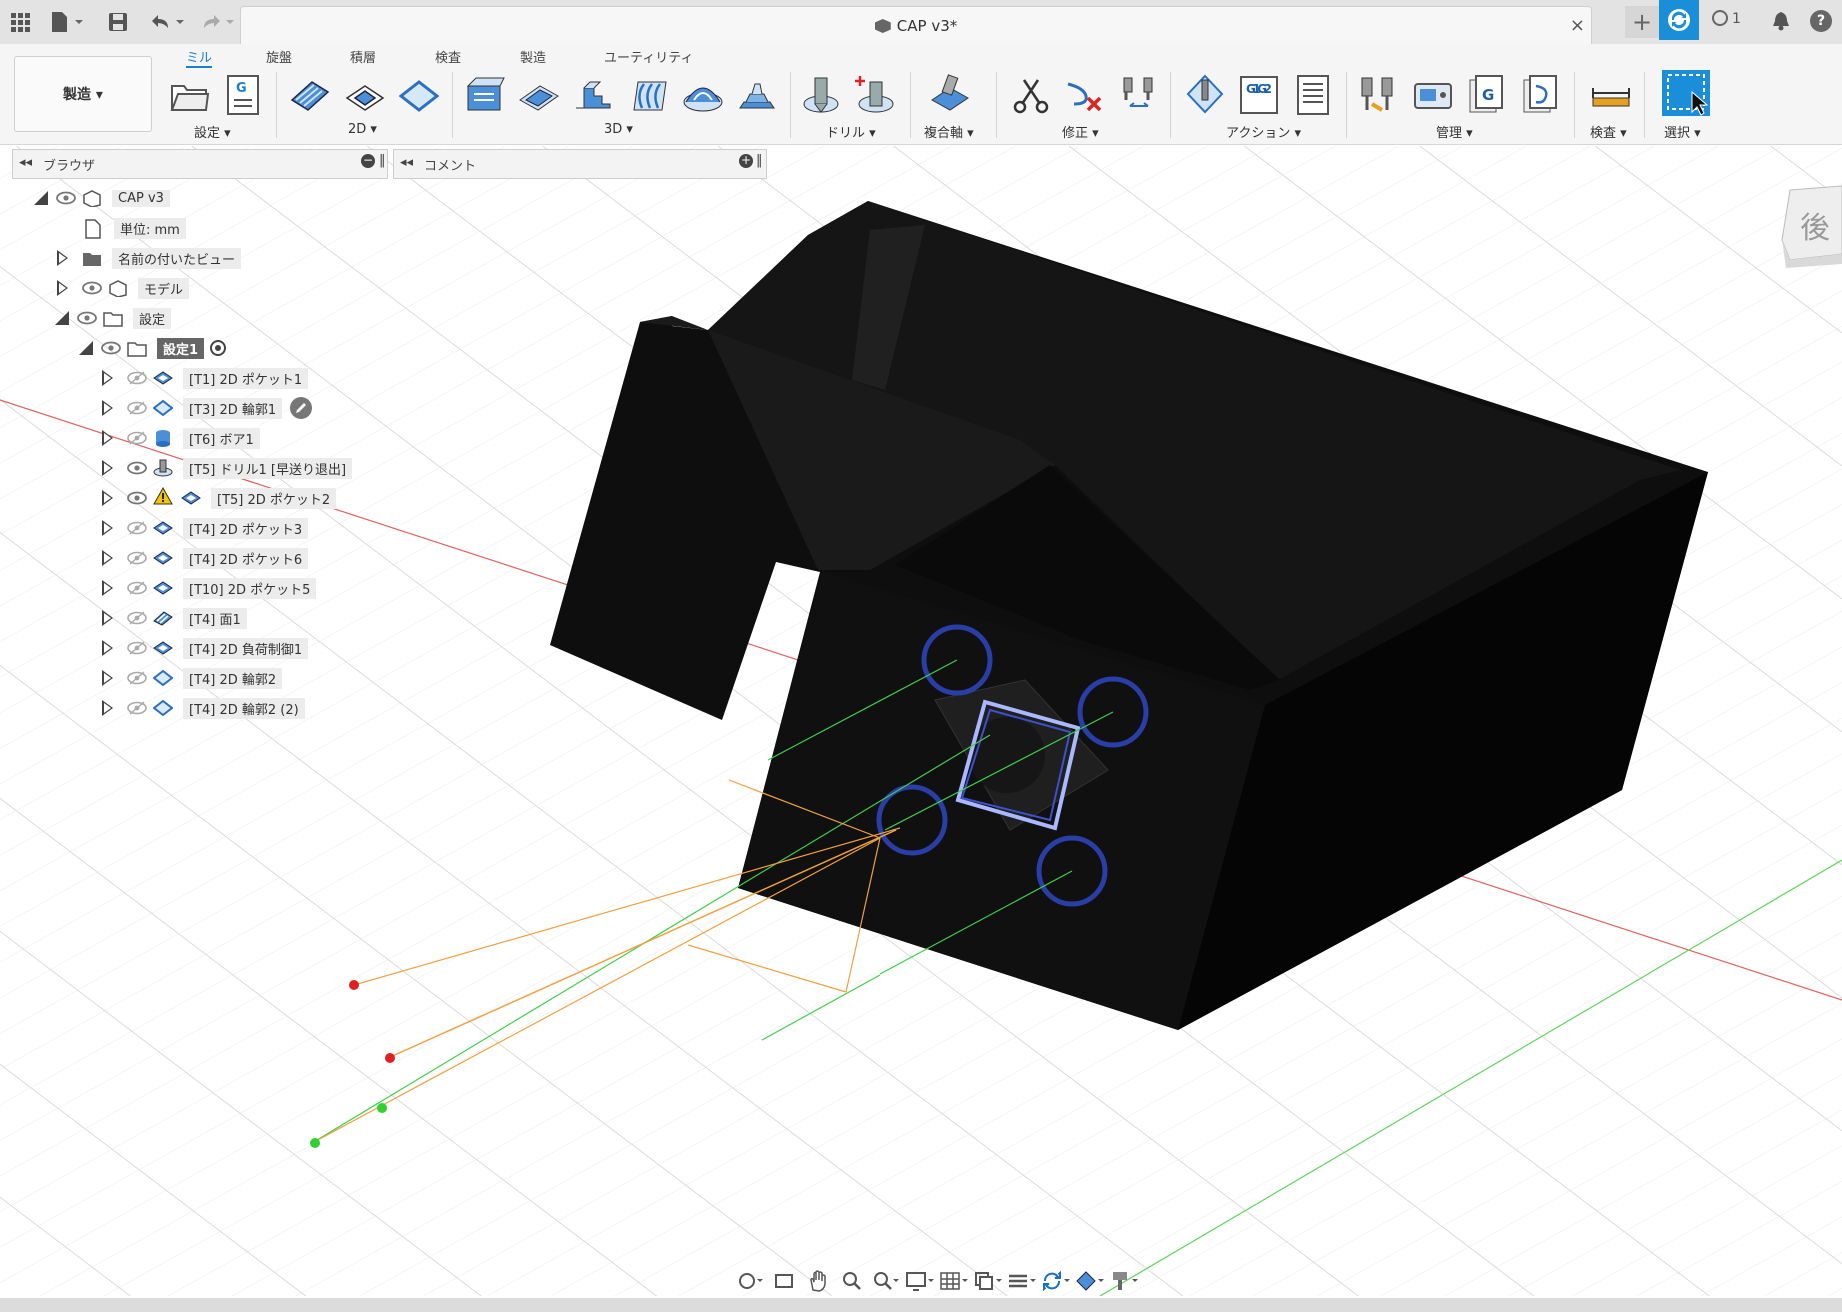 The height and width of the screenshot is (1312, 1842). Describe the element at coordinates (205, 648) in the screenshot. I see `operation-row: [T4] 2D 負荷制御1` at that location.